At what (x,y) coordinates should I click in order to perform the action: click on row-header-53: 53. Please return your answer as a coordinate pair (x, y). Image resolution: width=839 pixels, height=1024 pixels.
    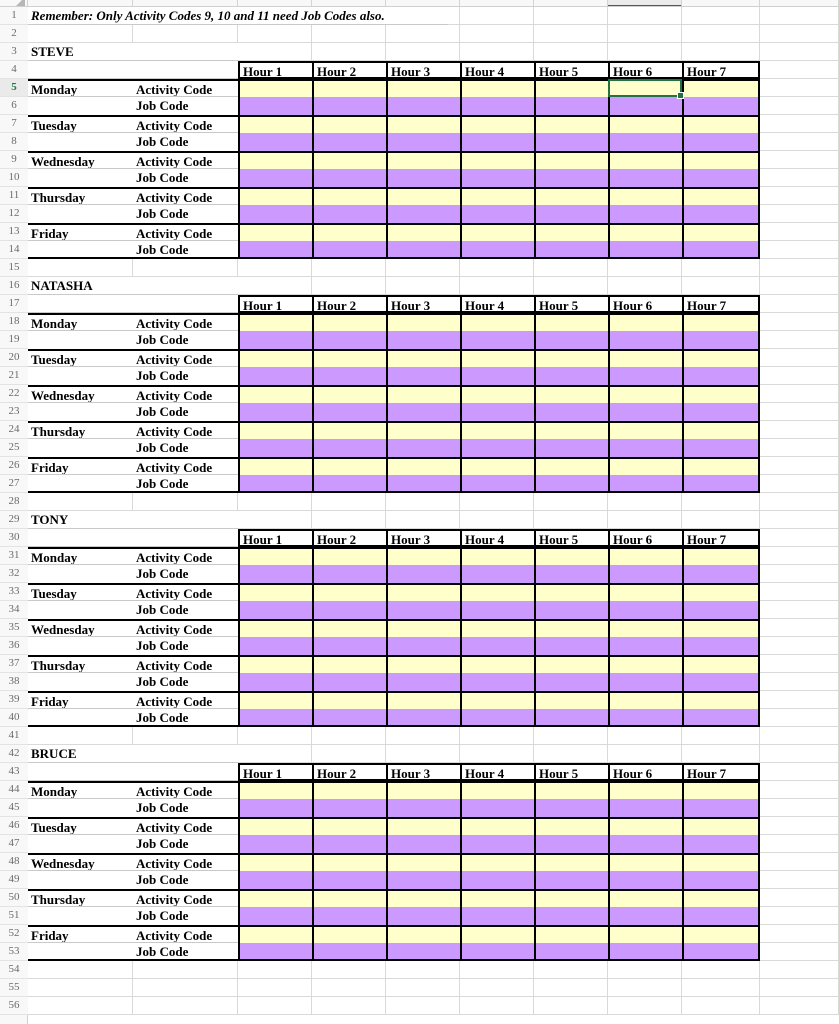
    Looking at the image, I should click on (14, 952).